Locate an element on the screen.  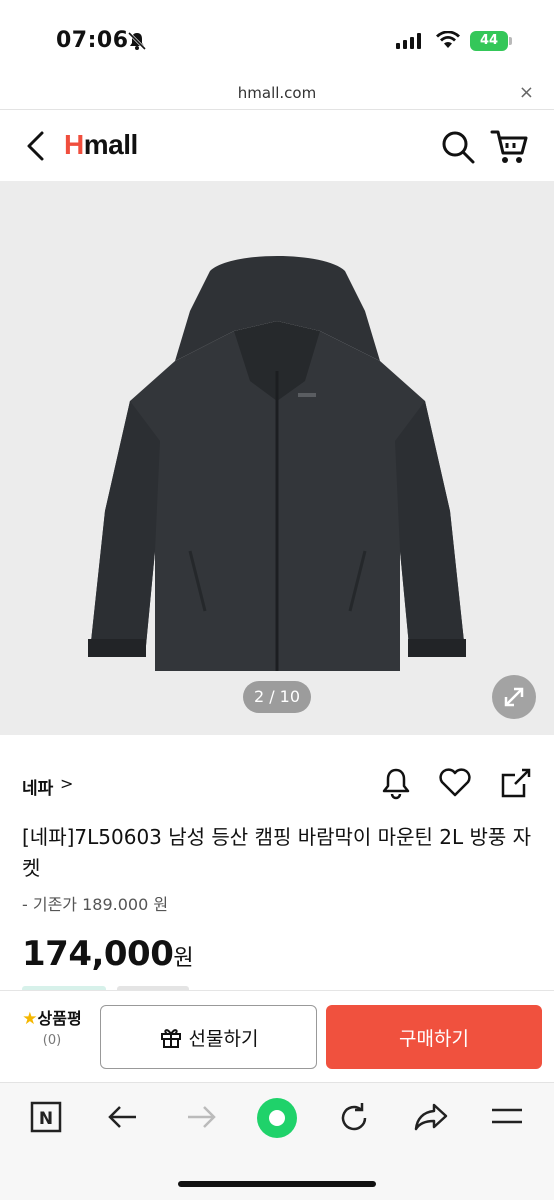
heart-icon is located at coordinates (455, 783).